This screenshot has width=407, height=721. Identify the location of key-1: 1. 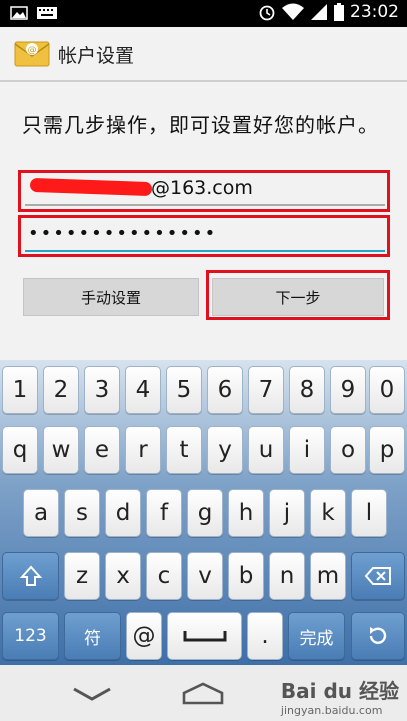
(20, 390).